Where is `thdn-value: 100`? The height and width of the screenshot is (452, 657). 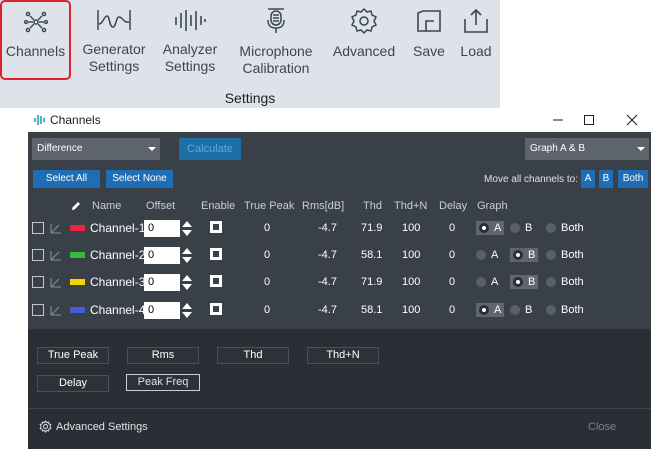 thdn-value: 100 is located at coordinates (411, 310).